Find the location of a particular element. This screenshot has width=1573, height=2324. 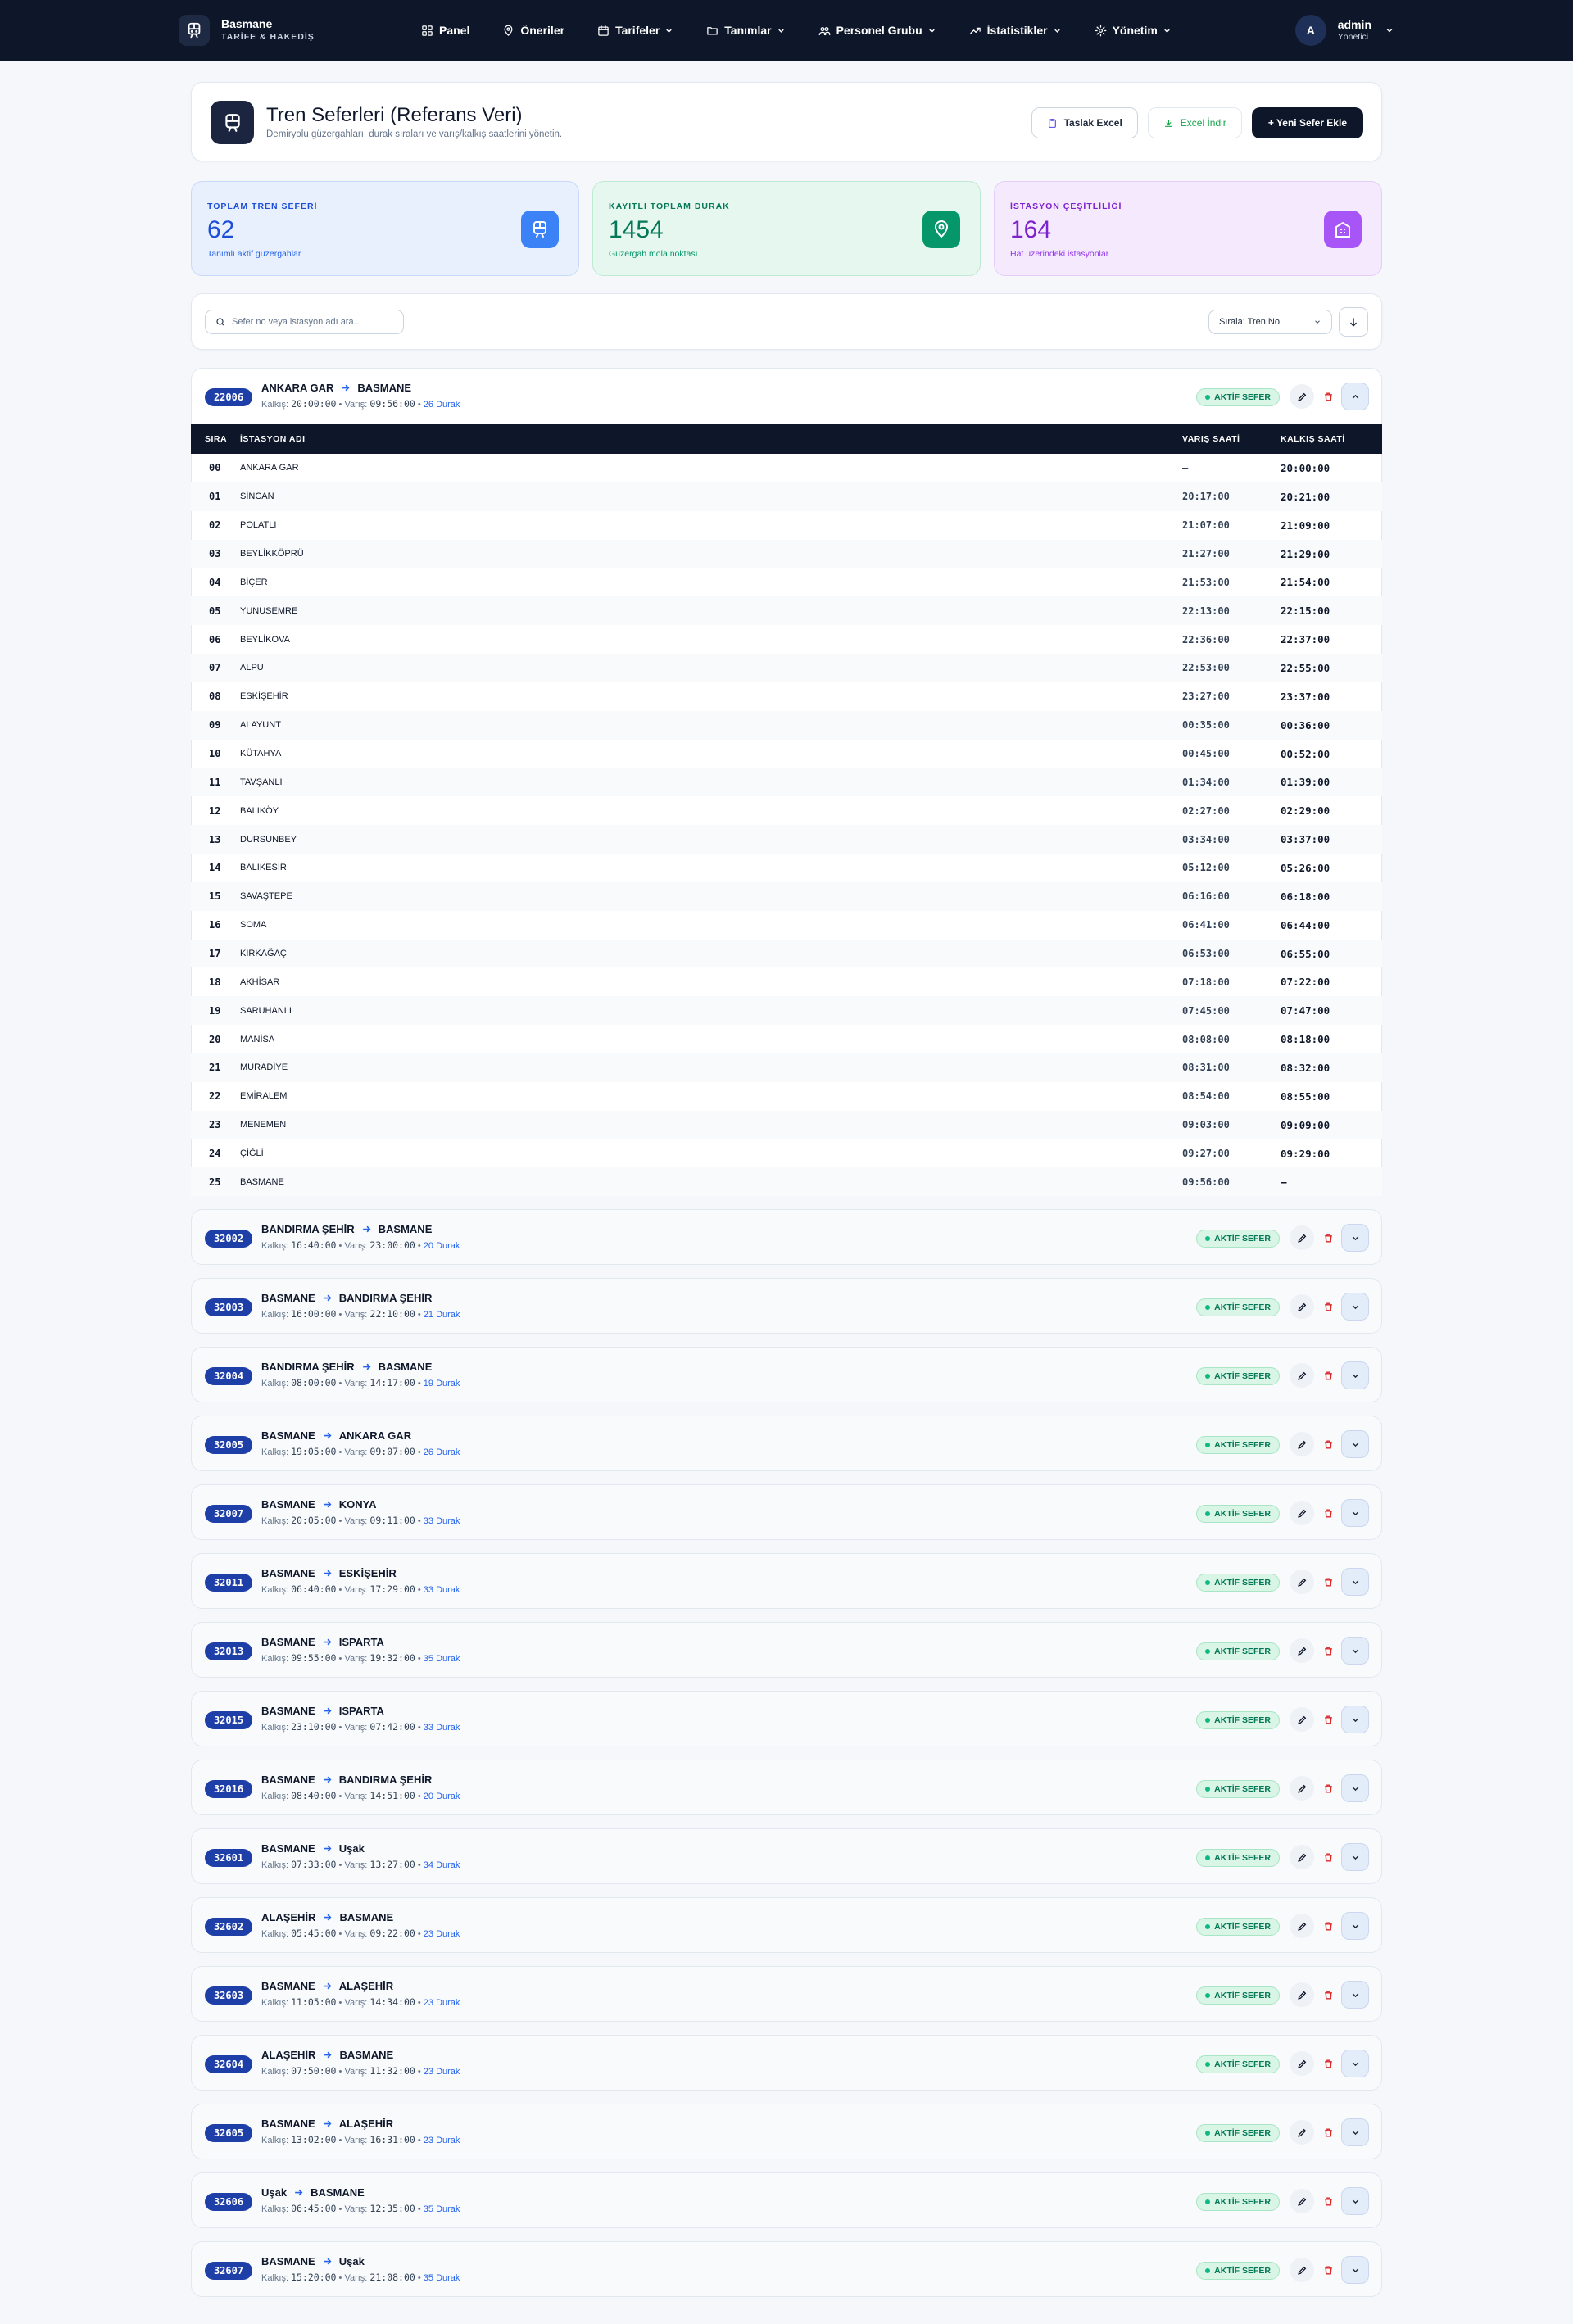

add-train-button: + Yeni Sefer Ekle is located at coordinates (1307, 122).